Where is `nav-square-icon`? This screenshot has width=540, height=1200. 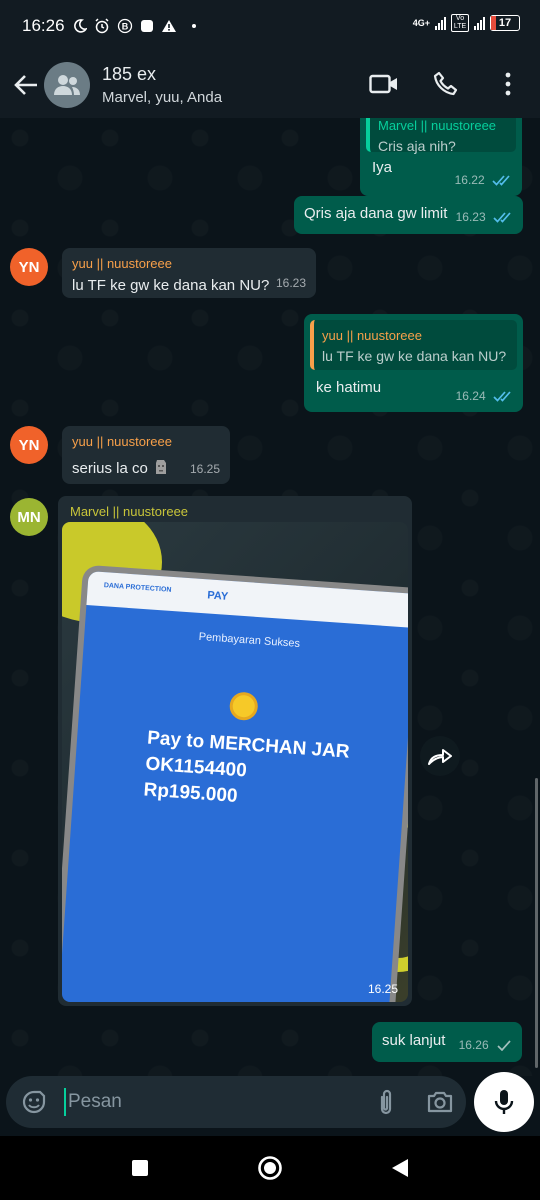 nav-square-icon is located at coordinates (140, 1168).